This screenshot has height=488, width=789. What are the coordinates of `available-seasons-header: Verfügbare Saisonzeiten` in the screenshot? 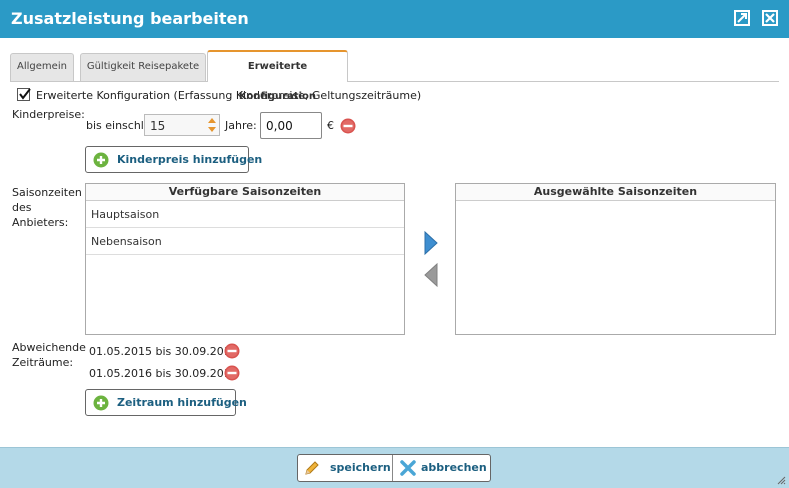 It's located at (245, 192).